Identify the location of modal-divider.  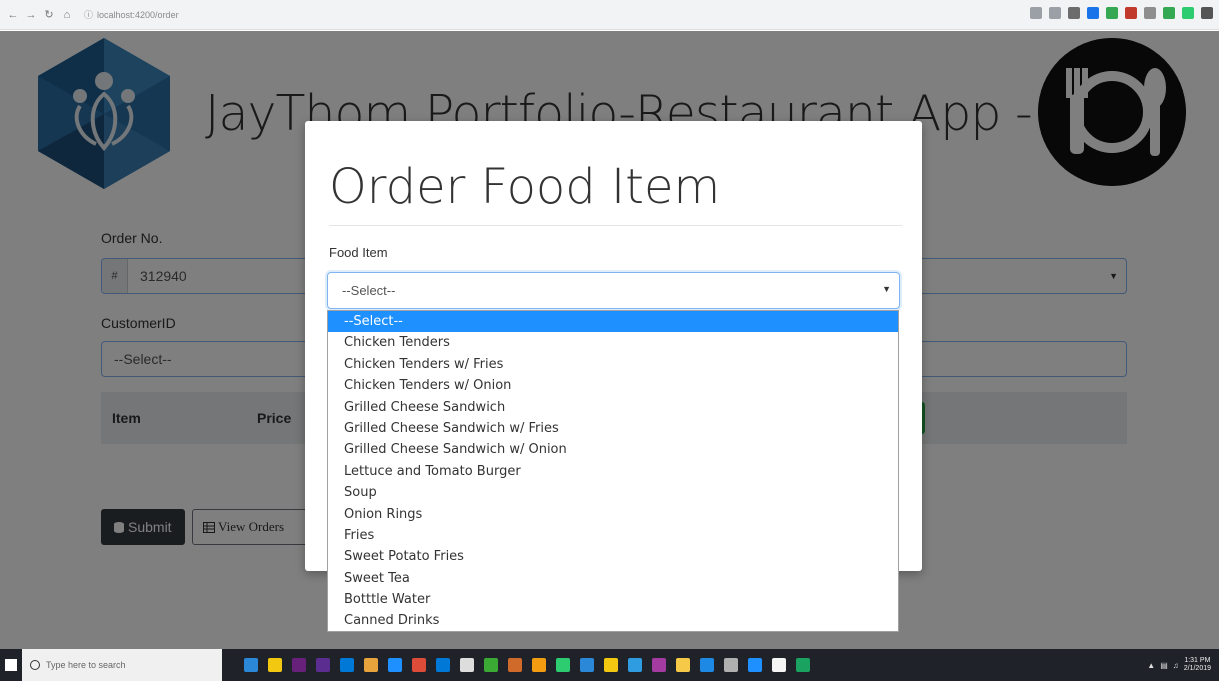
(615, 225).